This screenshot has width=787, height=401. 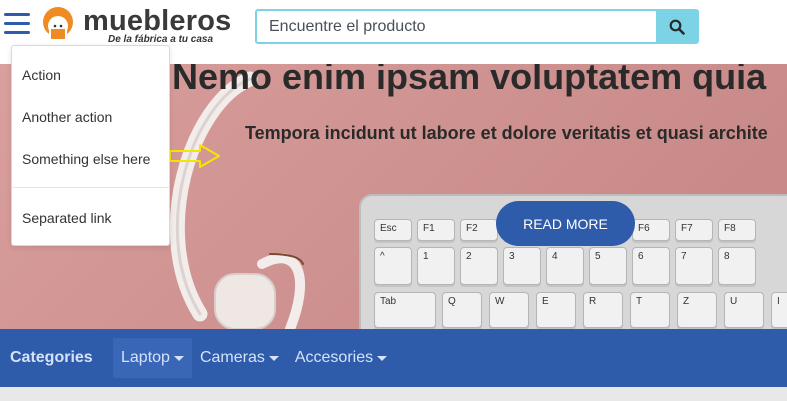 What do you see at coordinates (90, 187) in the screenshot?
I see `menu-divider` at bounding box center [90, 187].